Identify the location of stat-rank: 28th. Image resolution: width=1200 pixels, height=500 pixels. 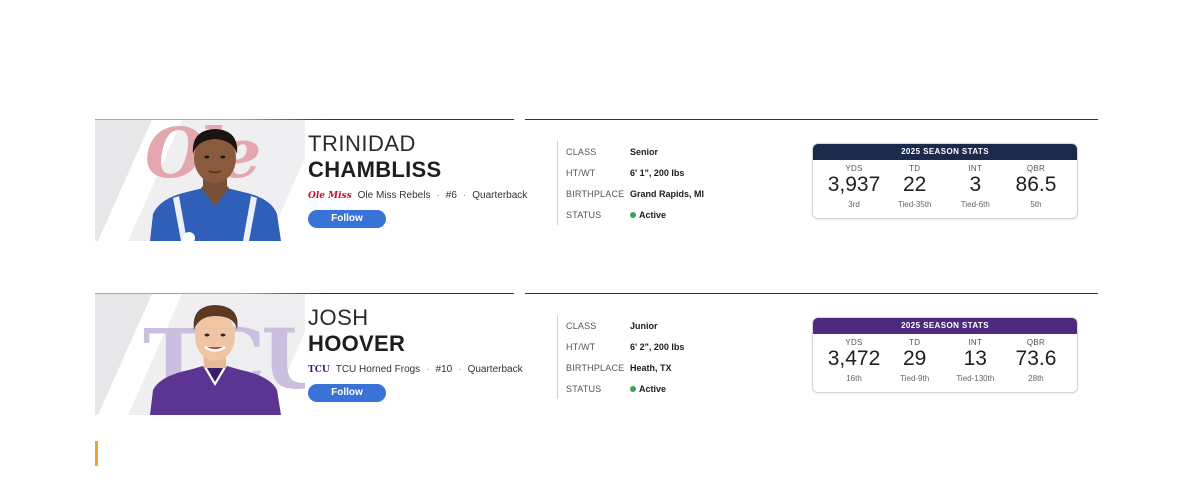
(1036, 378).